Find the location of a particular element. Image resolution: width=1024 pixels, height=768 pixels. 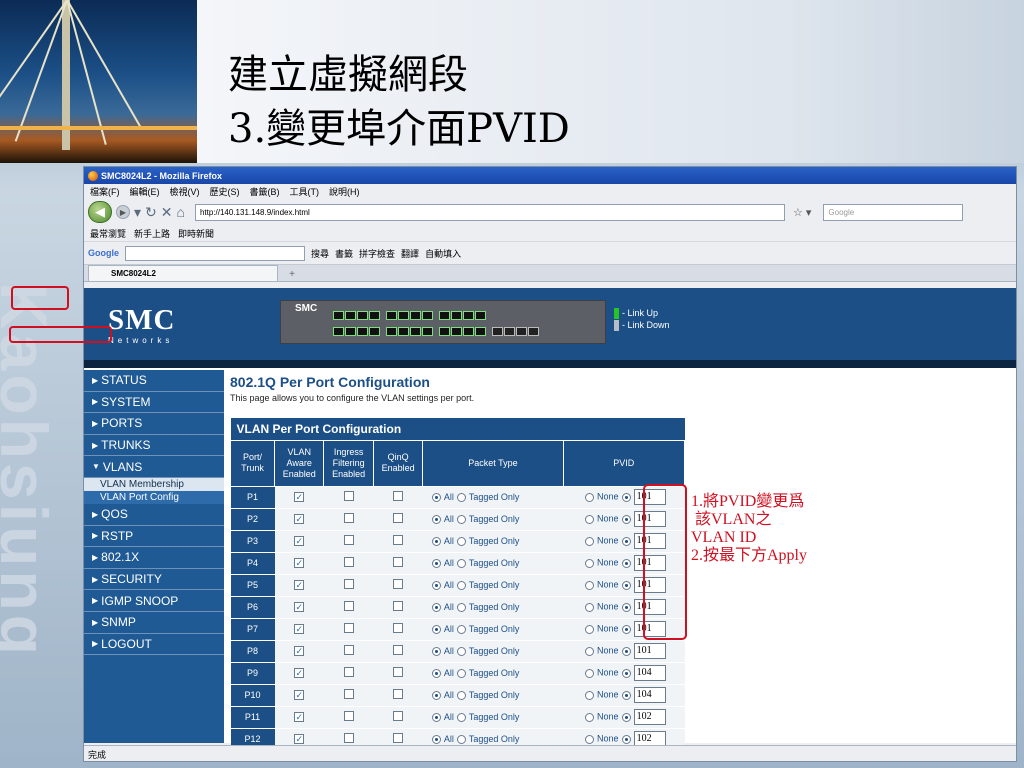

google-search-field is located at coordinates (215, 253).